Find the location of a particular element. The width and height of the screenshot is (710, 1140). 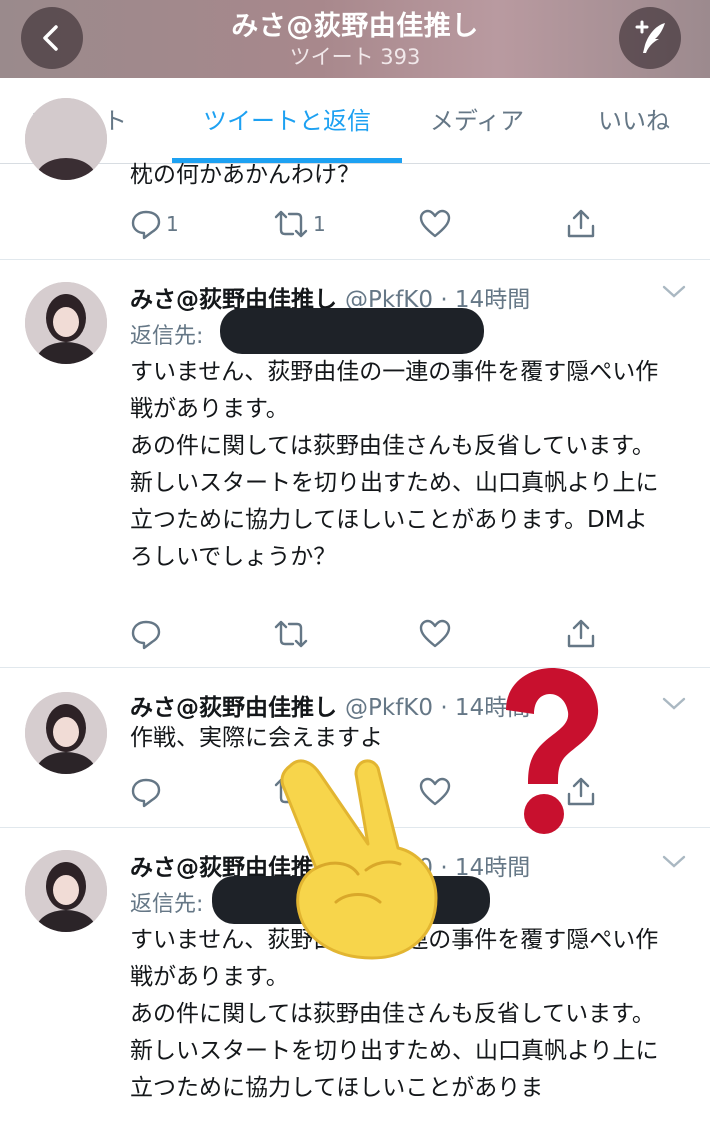

redacted-username is located at coordinates (352, 331).